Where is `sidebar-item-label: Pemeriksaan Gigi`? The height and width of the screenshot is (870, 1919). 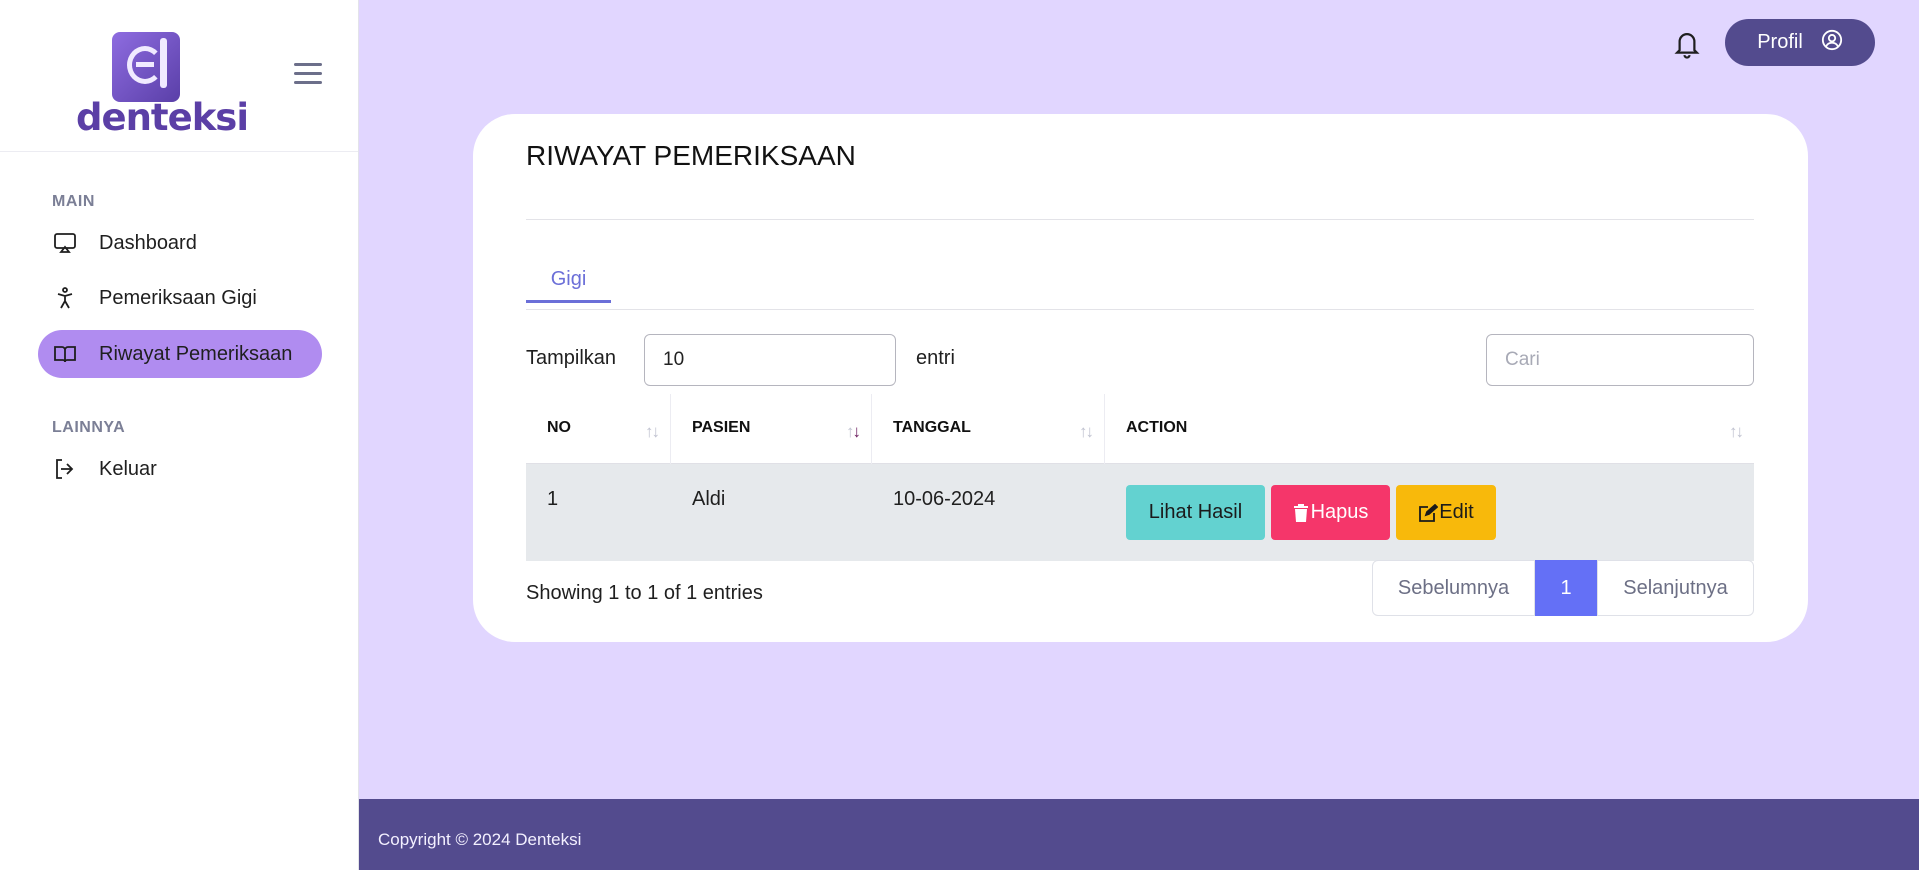 sidebar-item-label: Pemeriksaan Gigi is located at coordinates (178, 297).